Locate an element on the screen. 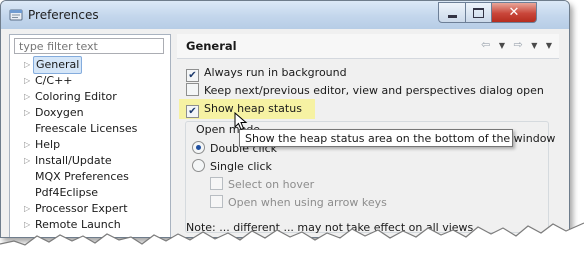 The height and width of the screenshot is (255, 584). back-history-chevron-down-icon: ▼ is located at coordinates (502, 45).